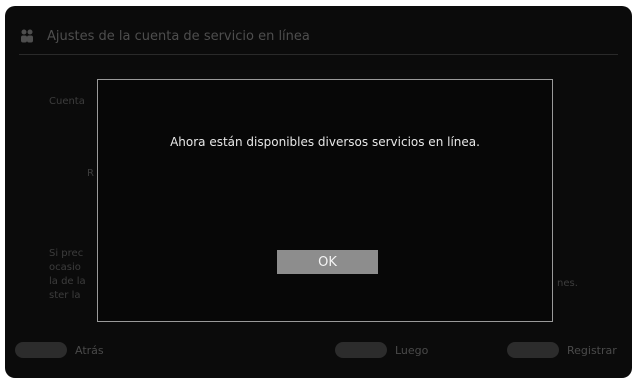 Image resolution: width=637 pixels, height=384 pixels. Describe the element at coordinates (567, 283) in the screenshot. I see `background-right-fragment: nes.` at that location.